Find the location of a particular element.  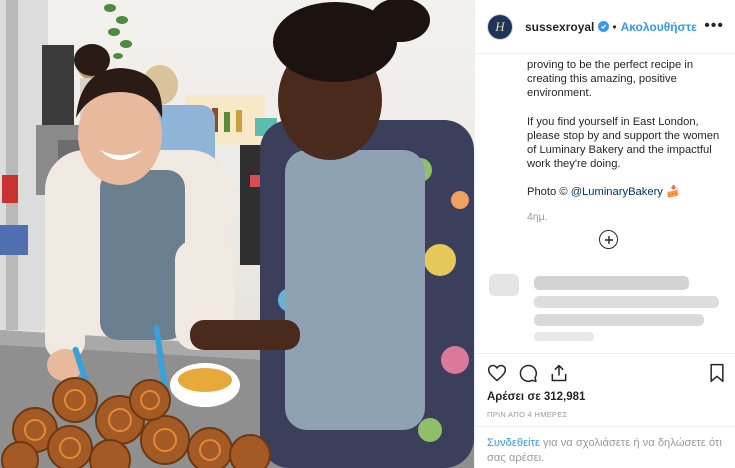

photo-credit: Photo © @LuminaryBakery 🍰 is located at coordinates (627, 192).